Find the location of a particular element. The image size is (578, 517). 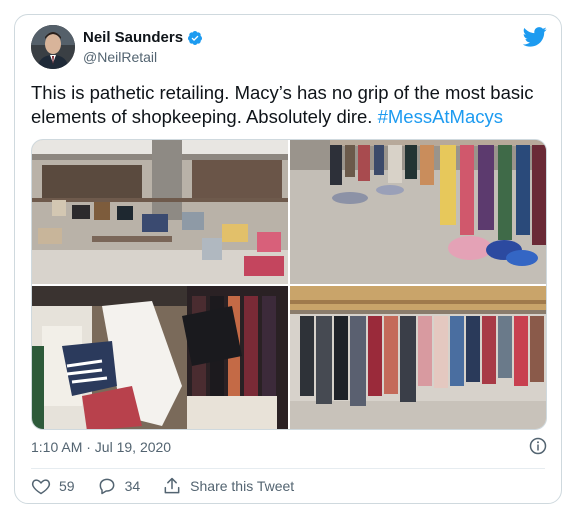

store-display-photo is located at coordinates (160, 212).